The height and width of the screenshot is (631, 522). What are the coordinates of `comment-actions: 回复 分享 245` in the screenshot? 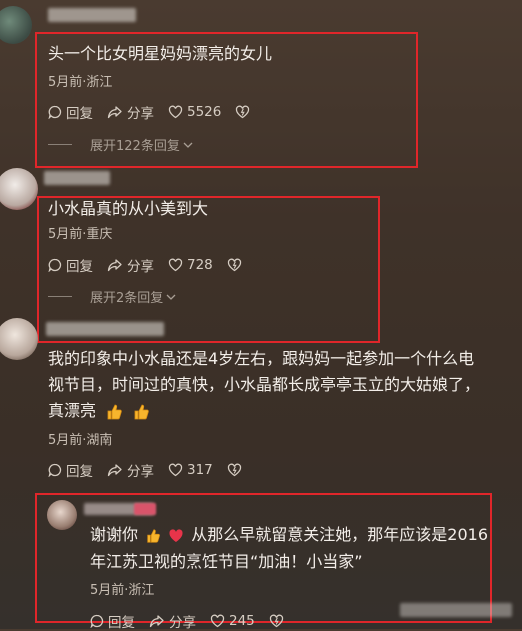 It's located at (196, 621).